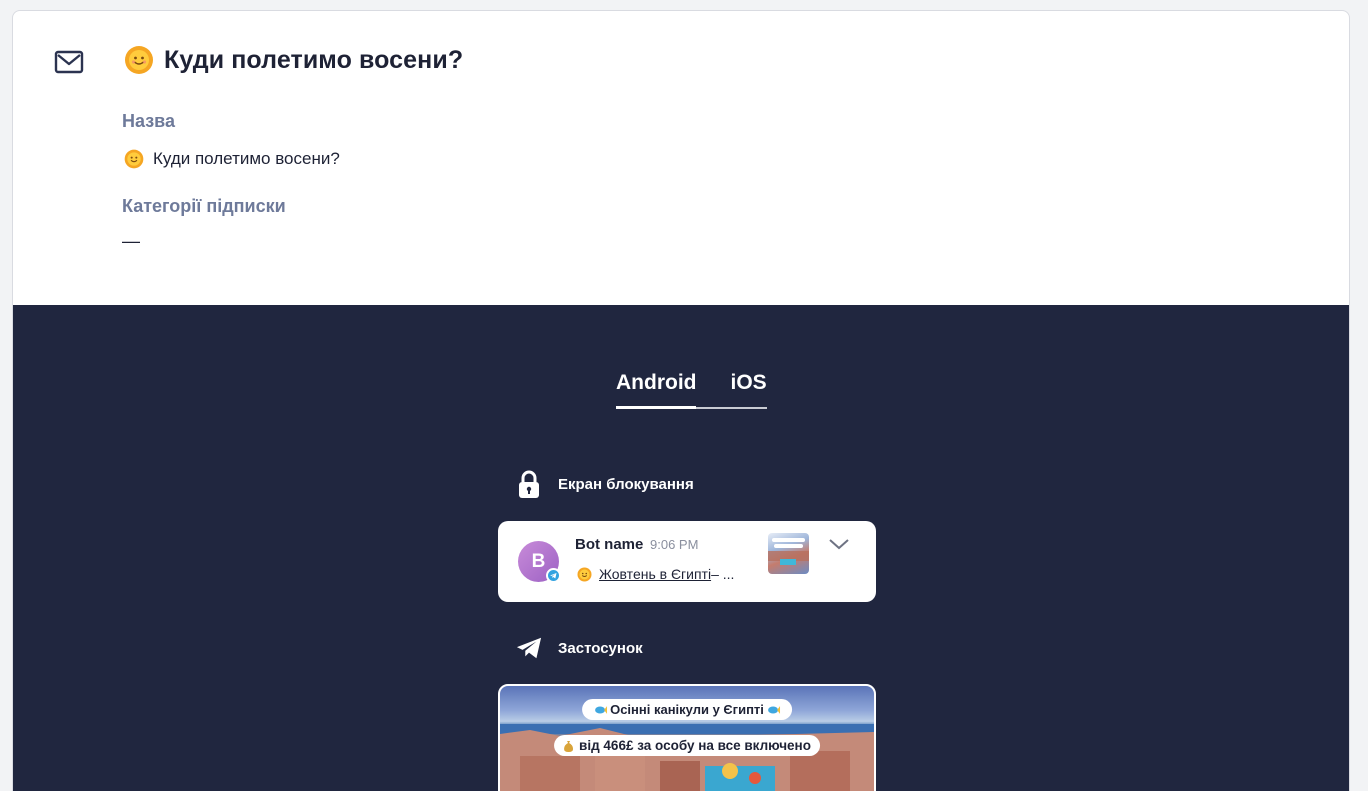 This screenshot has width=1368, height=791. What do you see at coordinates (748, 390) in the screenshot?
I see `tab-ios: iOS` at bounding box center [748, 390].